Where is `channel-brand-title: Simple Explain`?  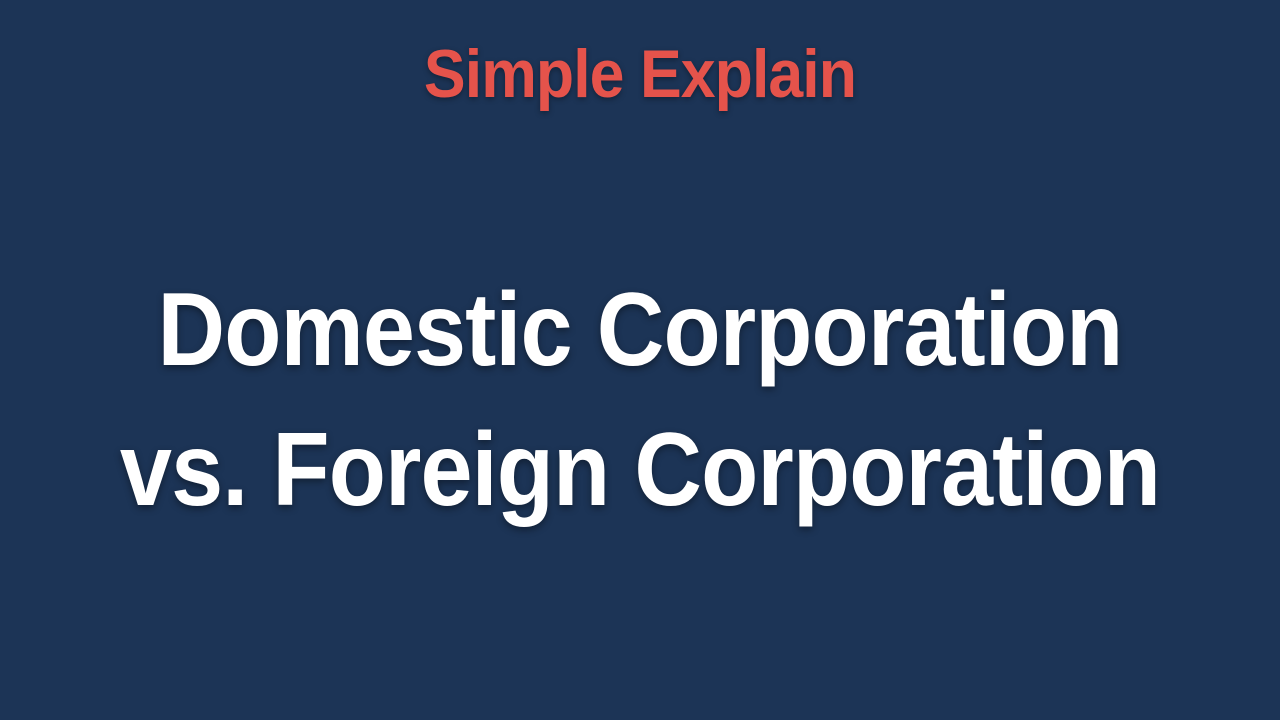 channel-brand-title: Simple Explain is located at coordinates (640, 74).